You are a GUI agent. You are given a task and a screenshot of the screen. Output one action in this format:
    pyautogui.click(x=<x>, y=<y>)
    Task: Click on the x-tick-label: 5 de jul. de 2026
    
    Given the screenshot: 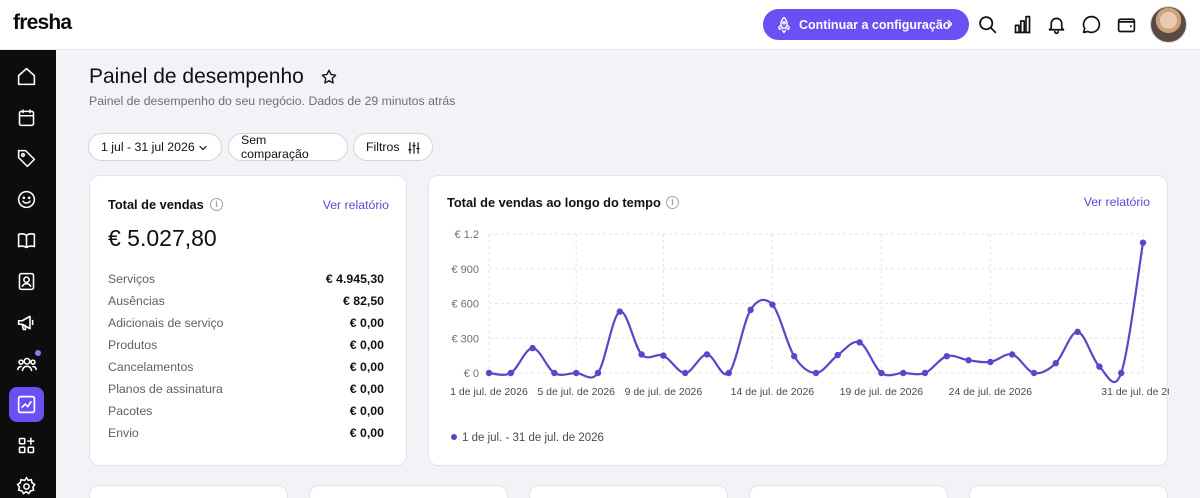 What is the action you would take?
    pyautogui.click(x=576, y=392)
    